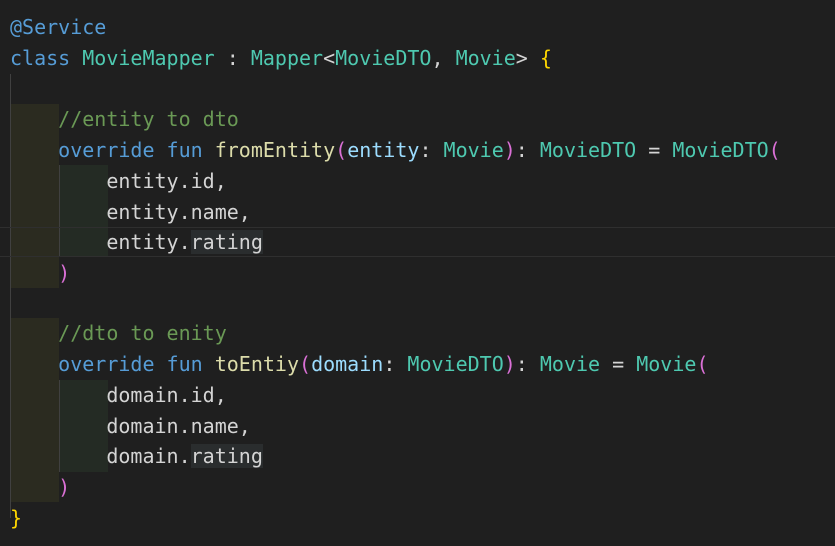 The height and width of the screenshot is (546, 835). What do you see at coordinates (257, 364) in the screenshot?
I see `function-name: toEntiy` at bounding box center [257, 364].